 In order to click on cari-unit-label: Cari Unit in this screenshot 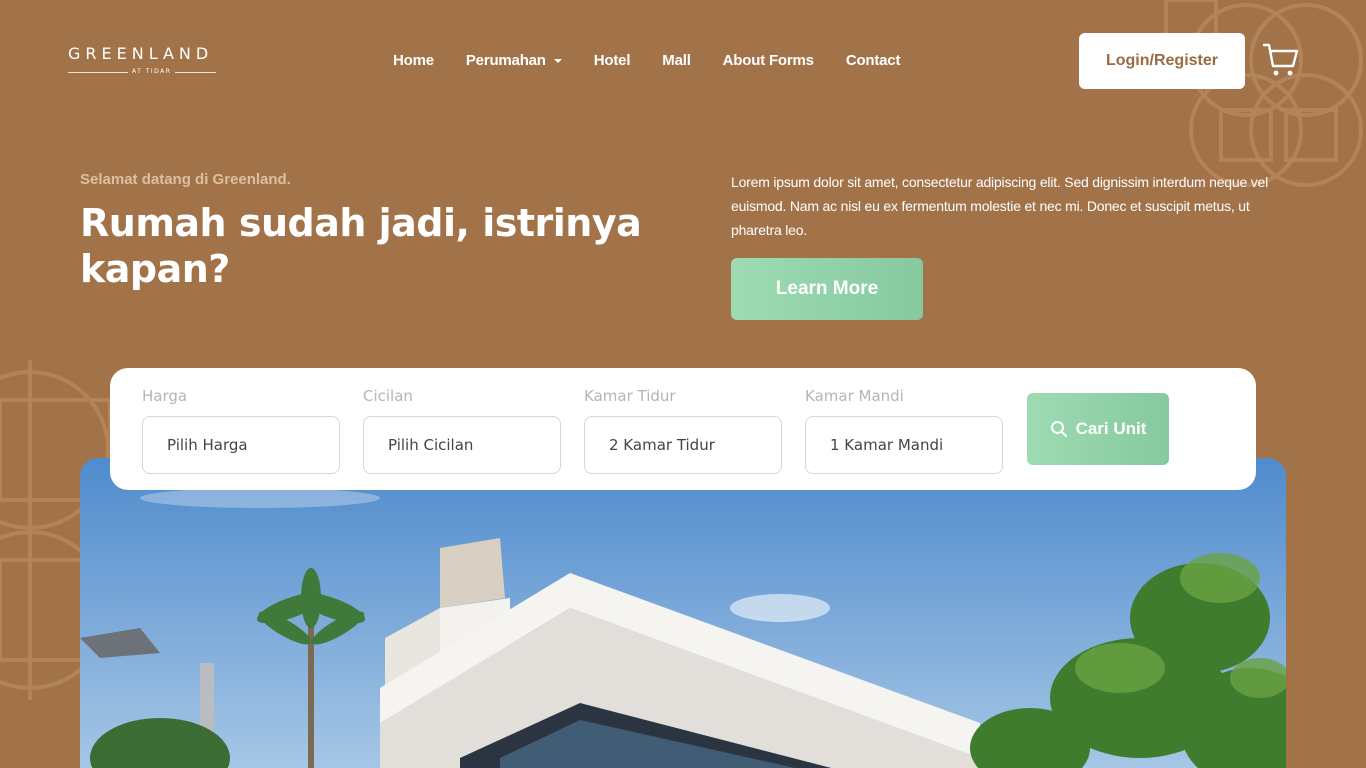, I will do `click(1111, 428)`.